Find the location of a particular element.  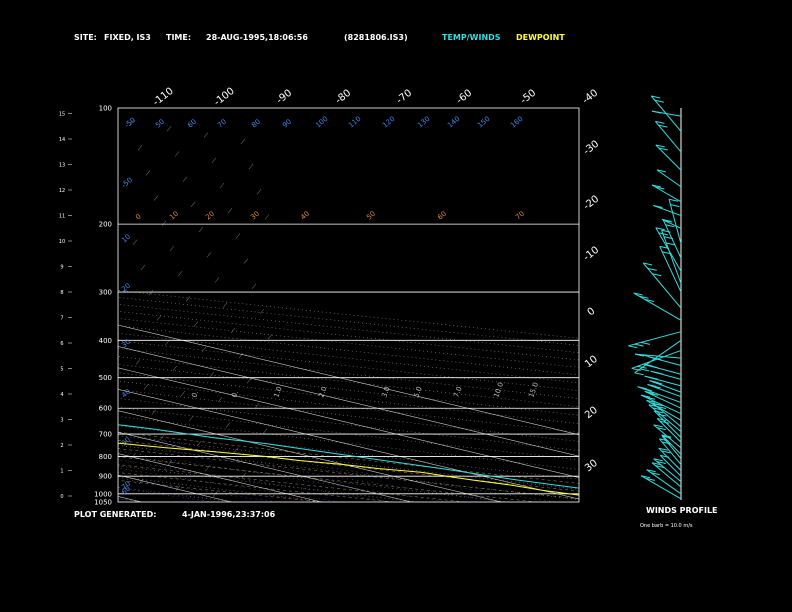

isotherm-top-label: 150 is located at coordinates (483, 122).